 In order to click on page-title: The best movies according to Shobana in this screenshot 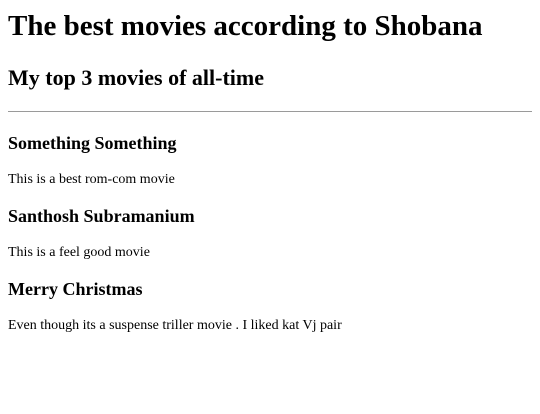, I will do `click(245, 26)`.